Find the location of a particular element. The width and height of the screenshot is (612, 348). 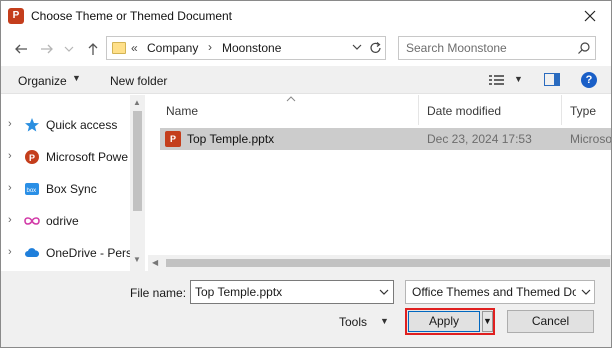

svg-text: P is located at coordinates (32, 158).